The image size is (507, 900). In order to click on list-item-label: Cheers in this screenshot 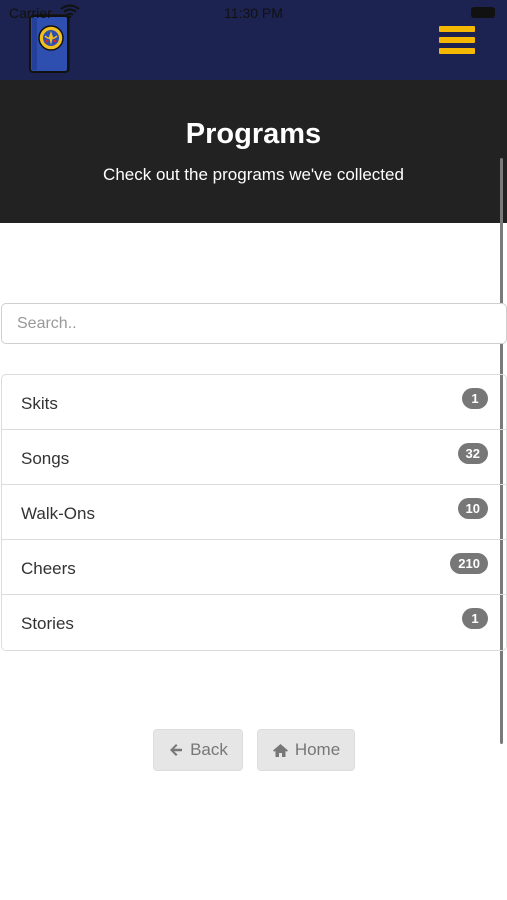, I will do `click(48, 568)`.